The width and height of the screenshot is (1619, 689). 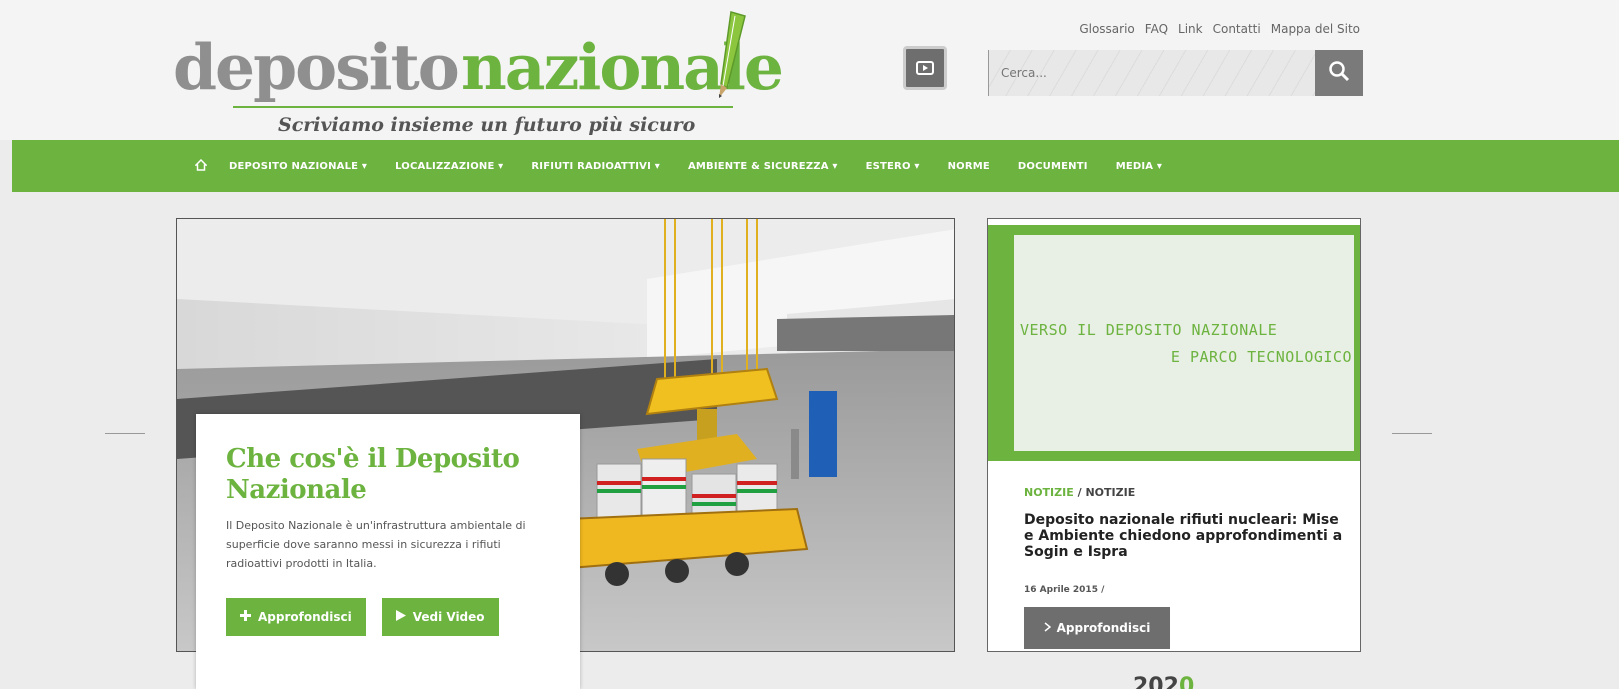 I want to click on pencil-icon, so click(x=733, y=56).